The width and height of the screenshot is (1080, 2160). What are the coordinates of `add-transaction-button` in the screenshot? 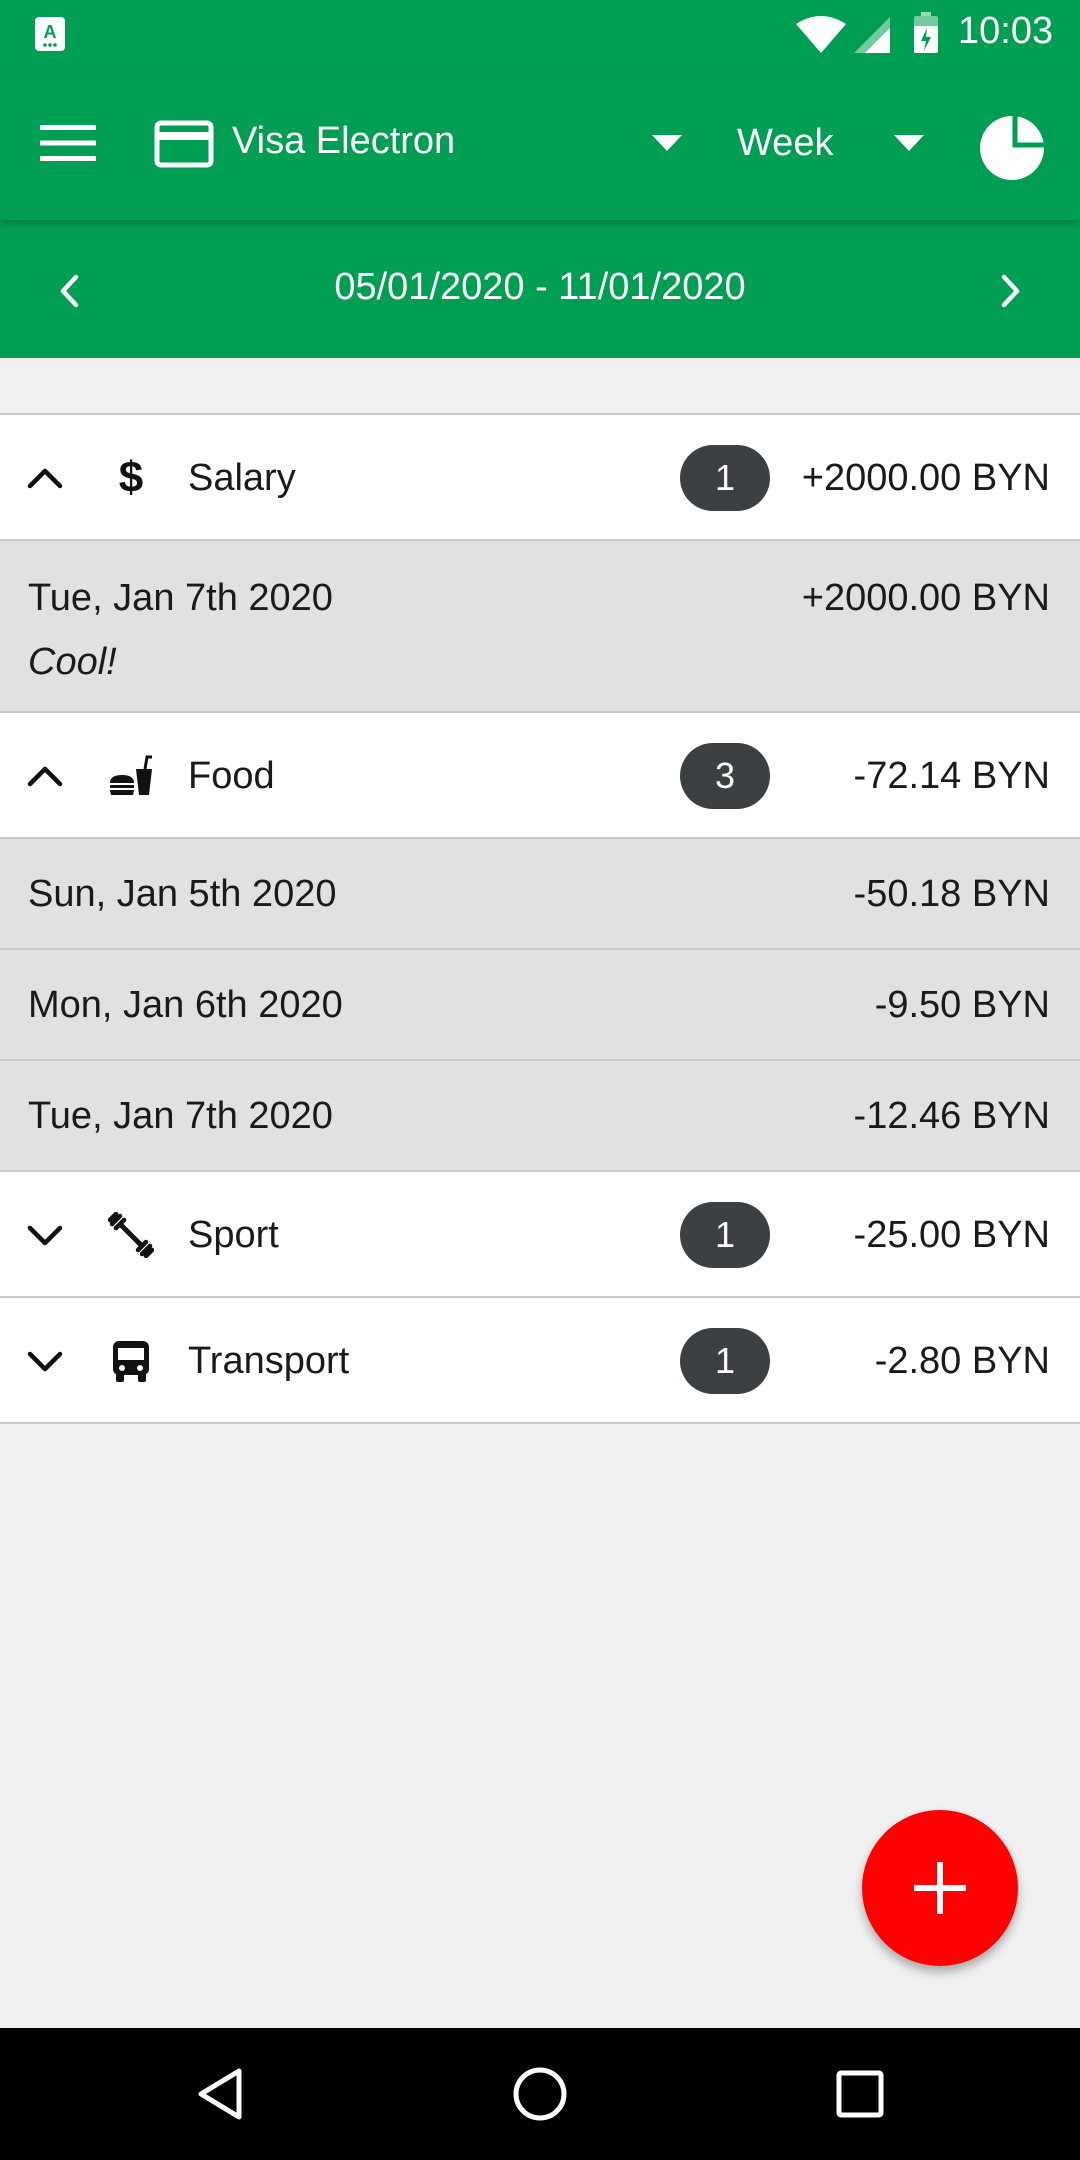 It's located at (940, 1888).